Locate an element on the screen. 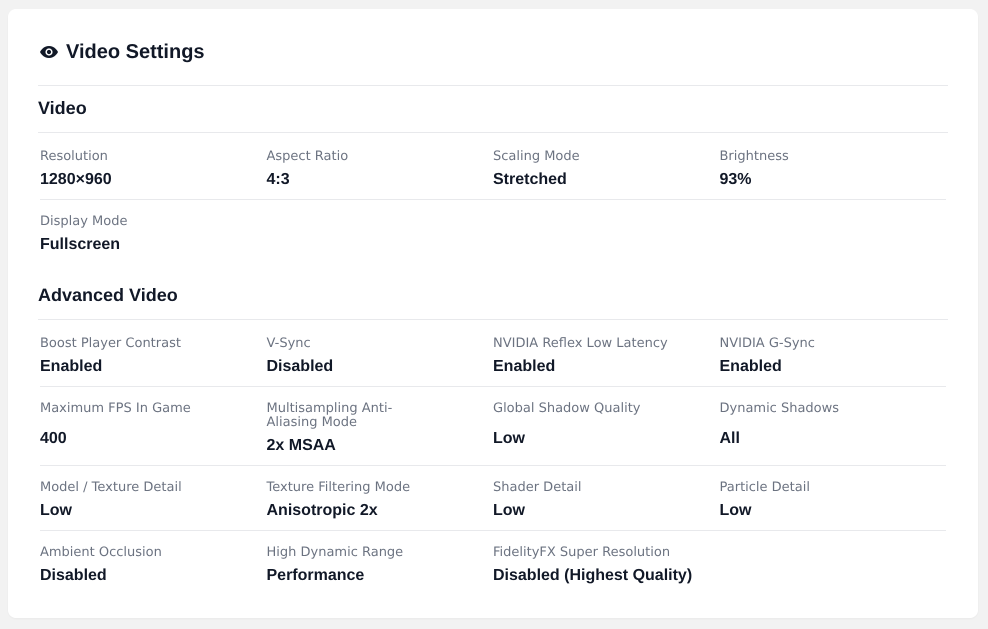  setting-label: Multisampling Anti-Aliasing Mode is located at coordinates (330, 416).